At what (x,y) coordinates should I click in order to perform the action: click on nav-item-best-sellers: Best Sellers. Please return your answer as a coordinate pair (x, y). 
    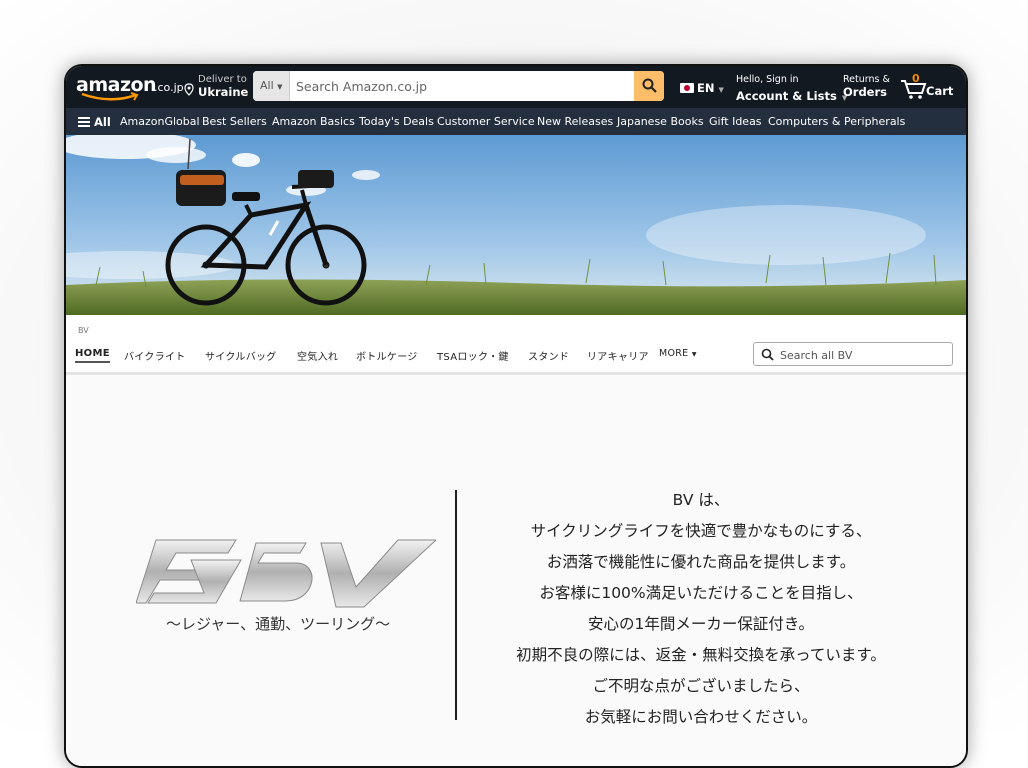
    Looking at the image, I should click on (234, 121).